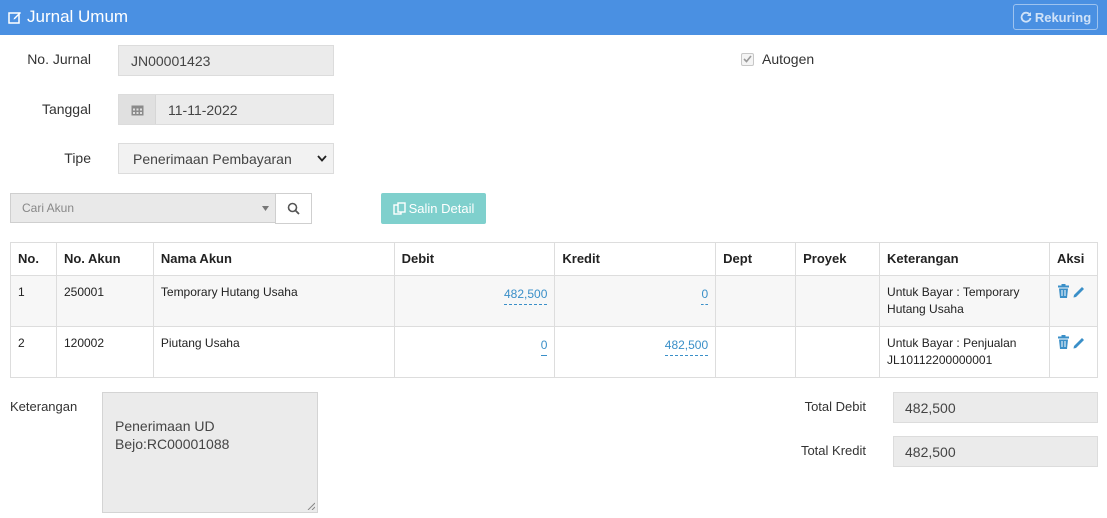 The width and height of the screenshot is (1107, 518). What do you see at coordinates (838, 259) in the screenshot?
I see `column-header: Proyek` at bounding box center [838, 259].